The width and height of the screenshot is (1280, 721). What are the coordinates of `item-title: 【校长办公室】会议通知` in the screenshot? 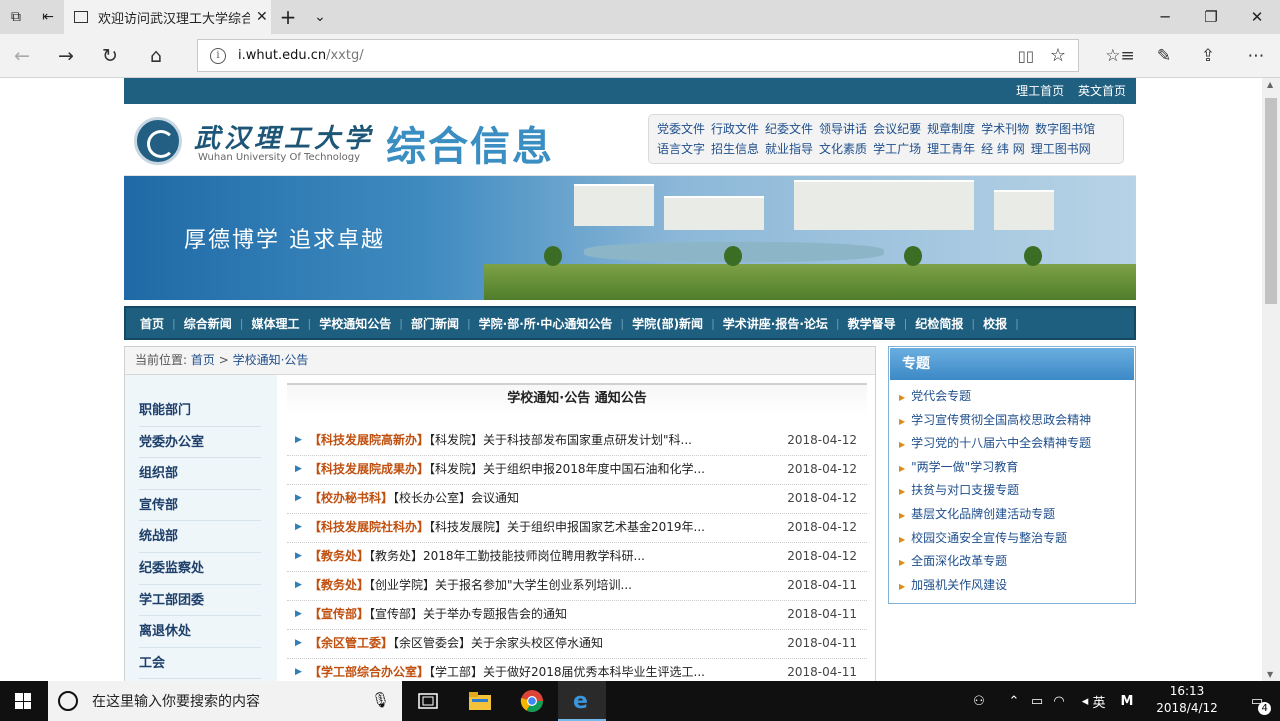 It's located at (456, 498).